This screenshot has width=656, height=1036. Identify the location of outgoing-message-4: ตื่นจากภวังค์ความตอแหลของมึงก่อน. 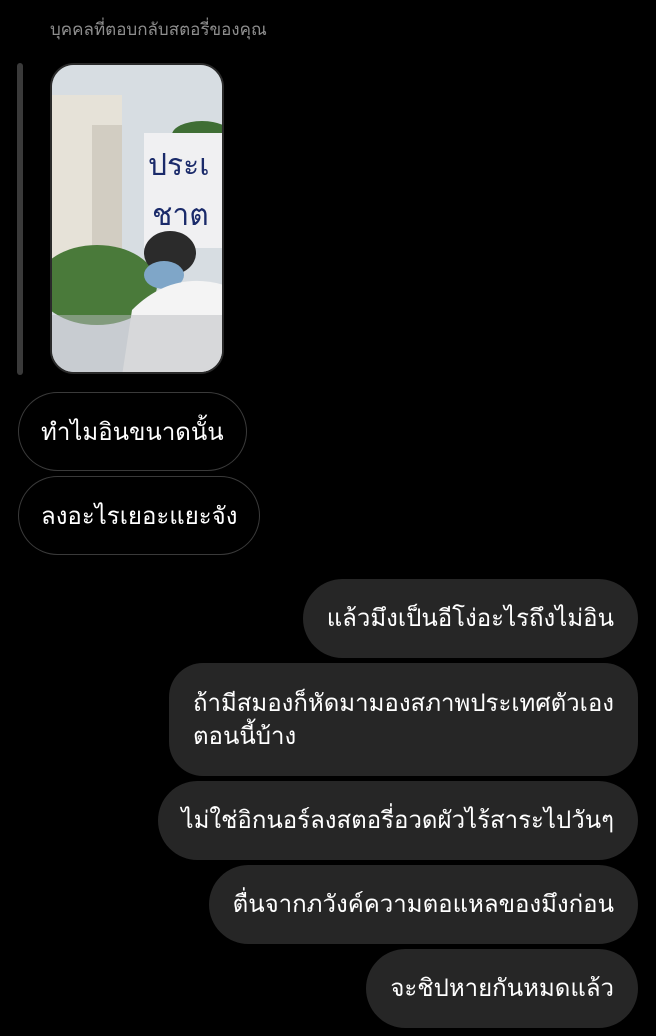
(423, 904).